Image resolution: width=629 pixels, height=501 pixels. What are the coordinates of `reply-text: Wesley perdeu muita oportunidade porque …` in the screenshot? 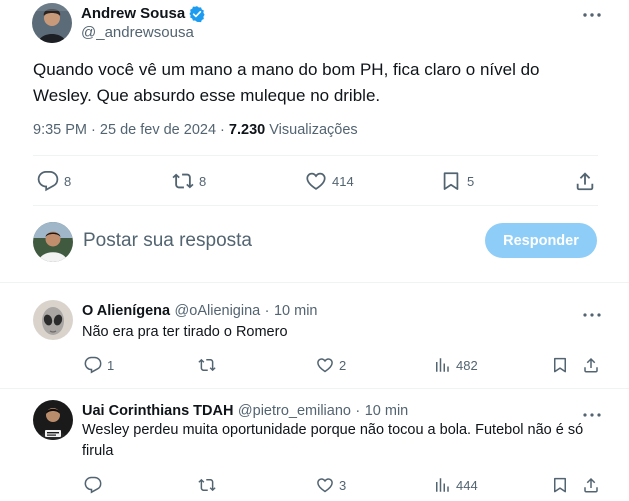 It's located at (333, 440).